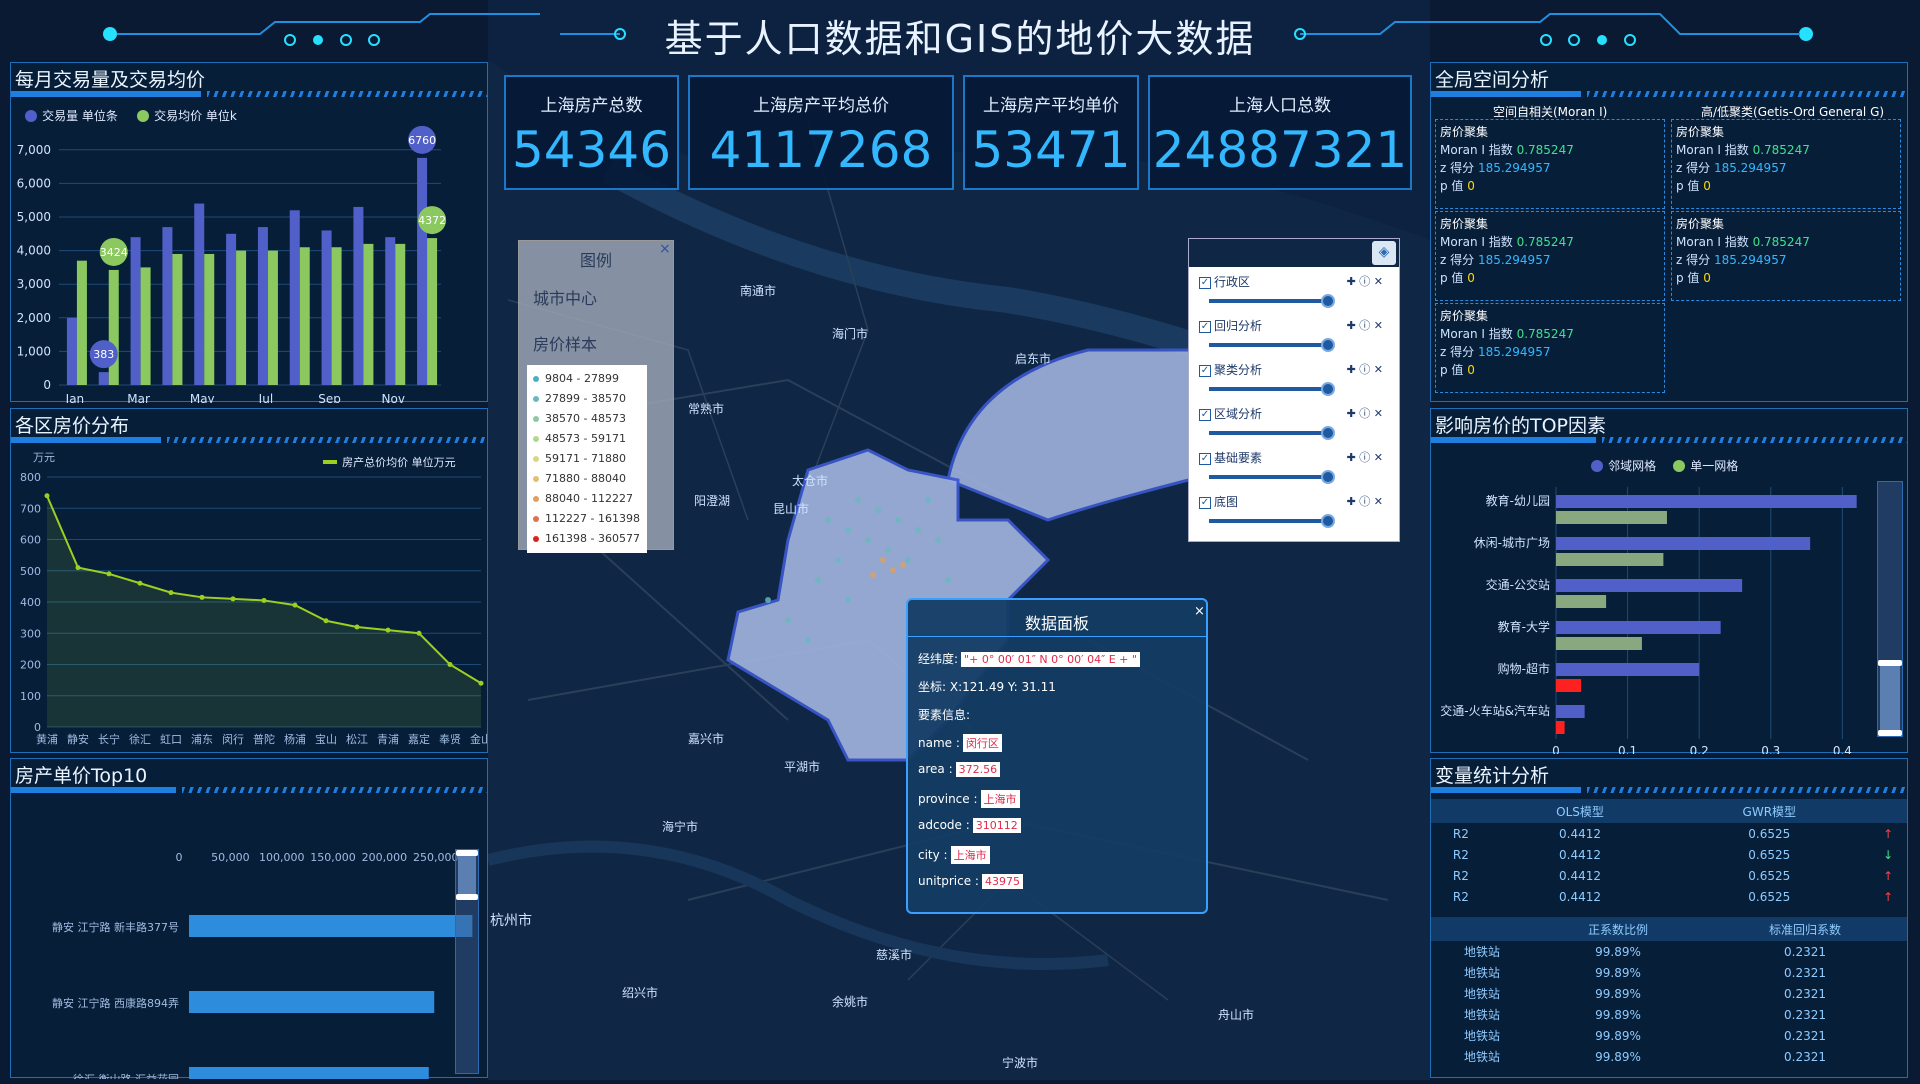  What do you see at coordinates (357, 739) in the screenshot?
I see `x-tick-label: 松江` at bounding box center [357, 739].